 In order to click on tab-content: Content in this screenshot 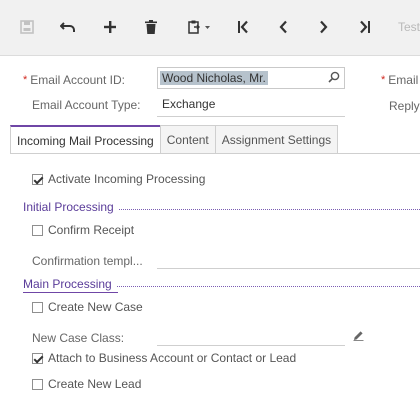, I will do `click(187, 139)`.